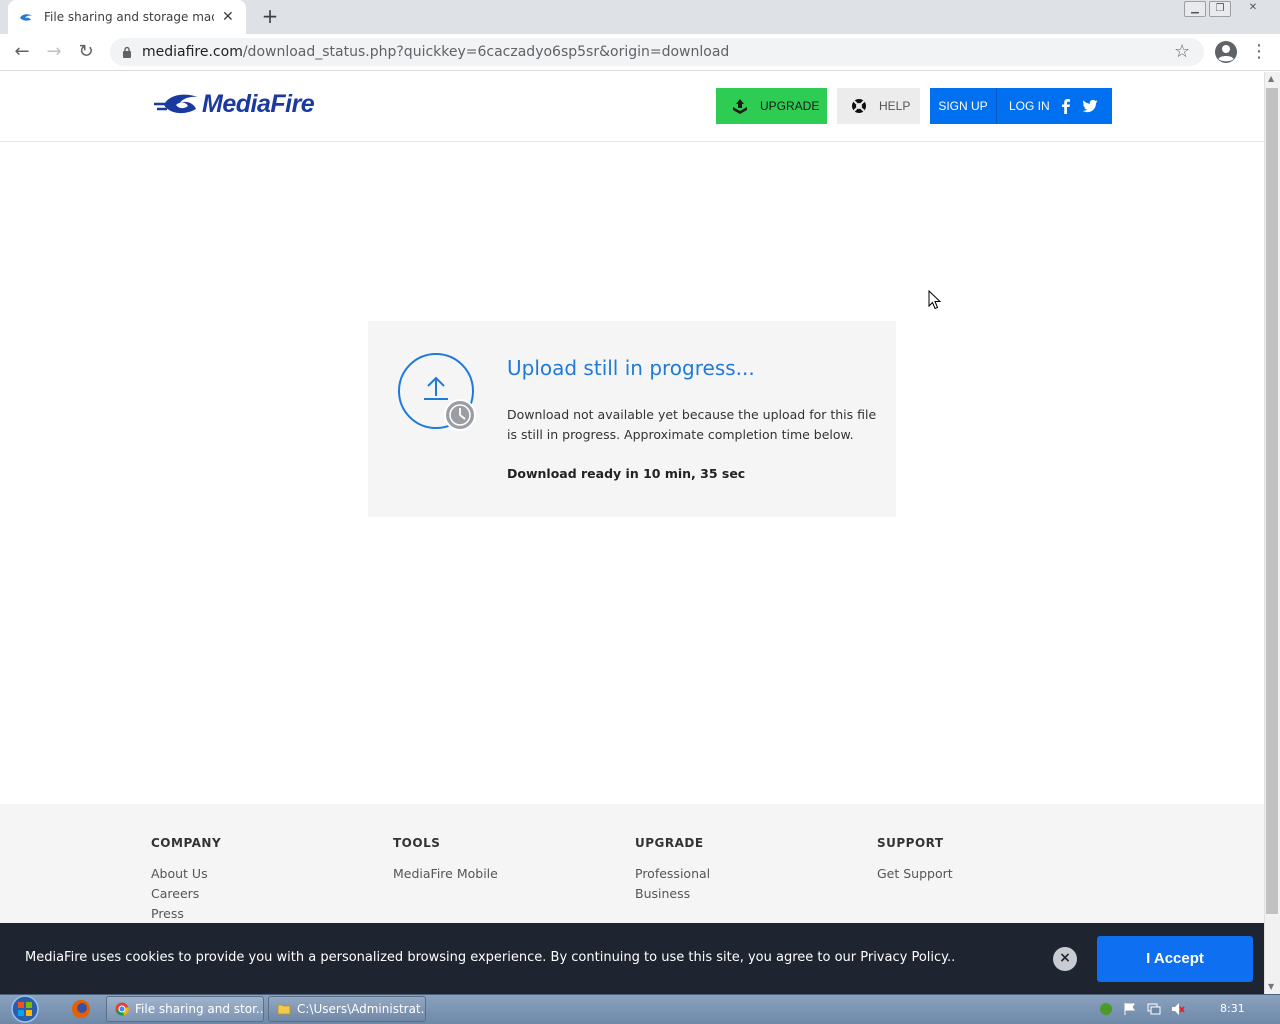  What do you see at coordinates (1195, 9) in the screenshot?
I see `minimize-button: ▁` at bounding box center [1195, 9].